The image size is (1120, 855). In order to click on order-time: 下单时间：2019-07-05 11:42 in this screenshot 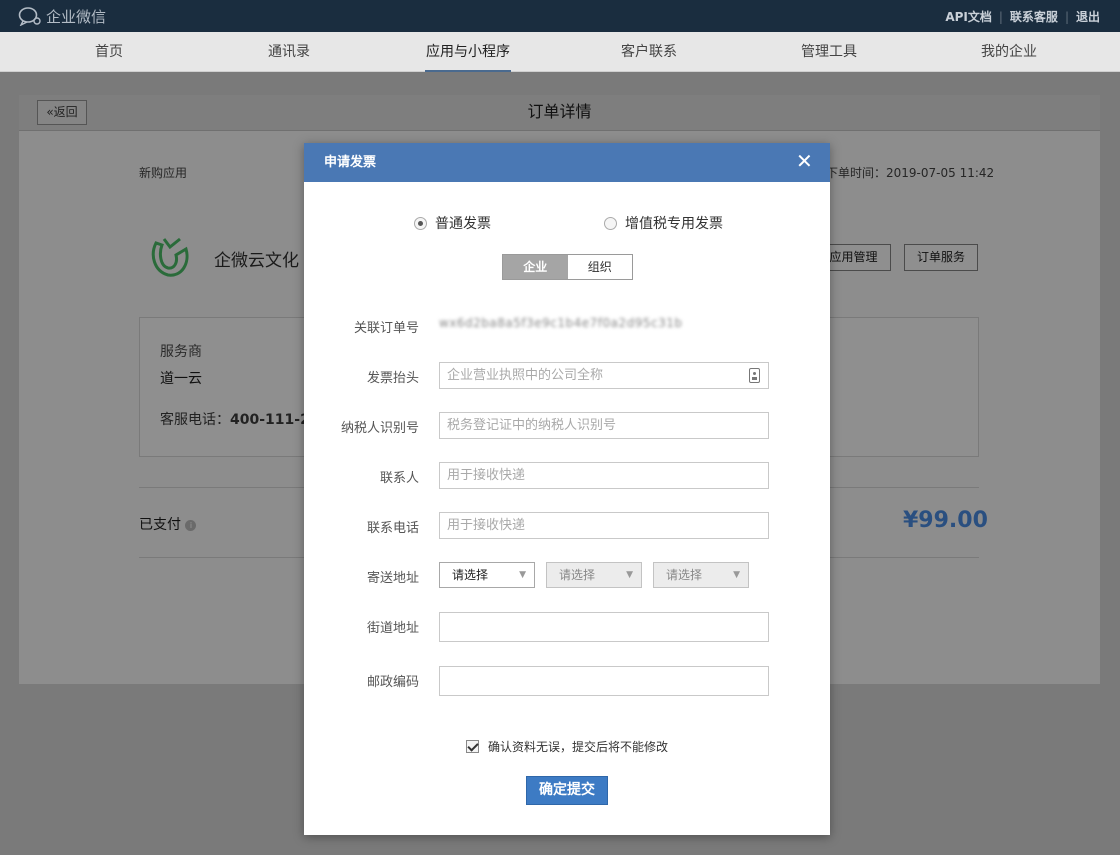, I will do `click(910, 172)`.